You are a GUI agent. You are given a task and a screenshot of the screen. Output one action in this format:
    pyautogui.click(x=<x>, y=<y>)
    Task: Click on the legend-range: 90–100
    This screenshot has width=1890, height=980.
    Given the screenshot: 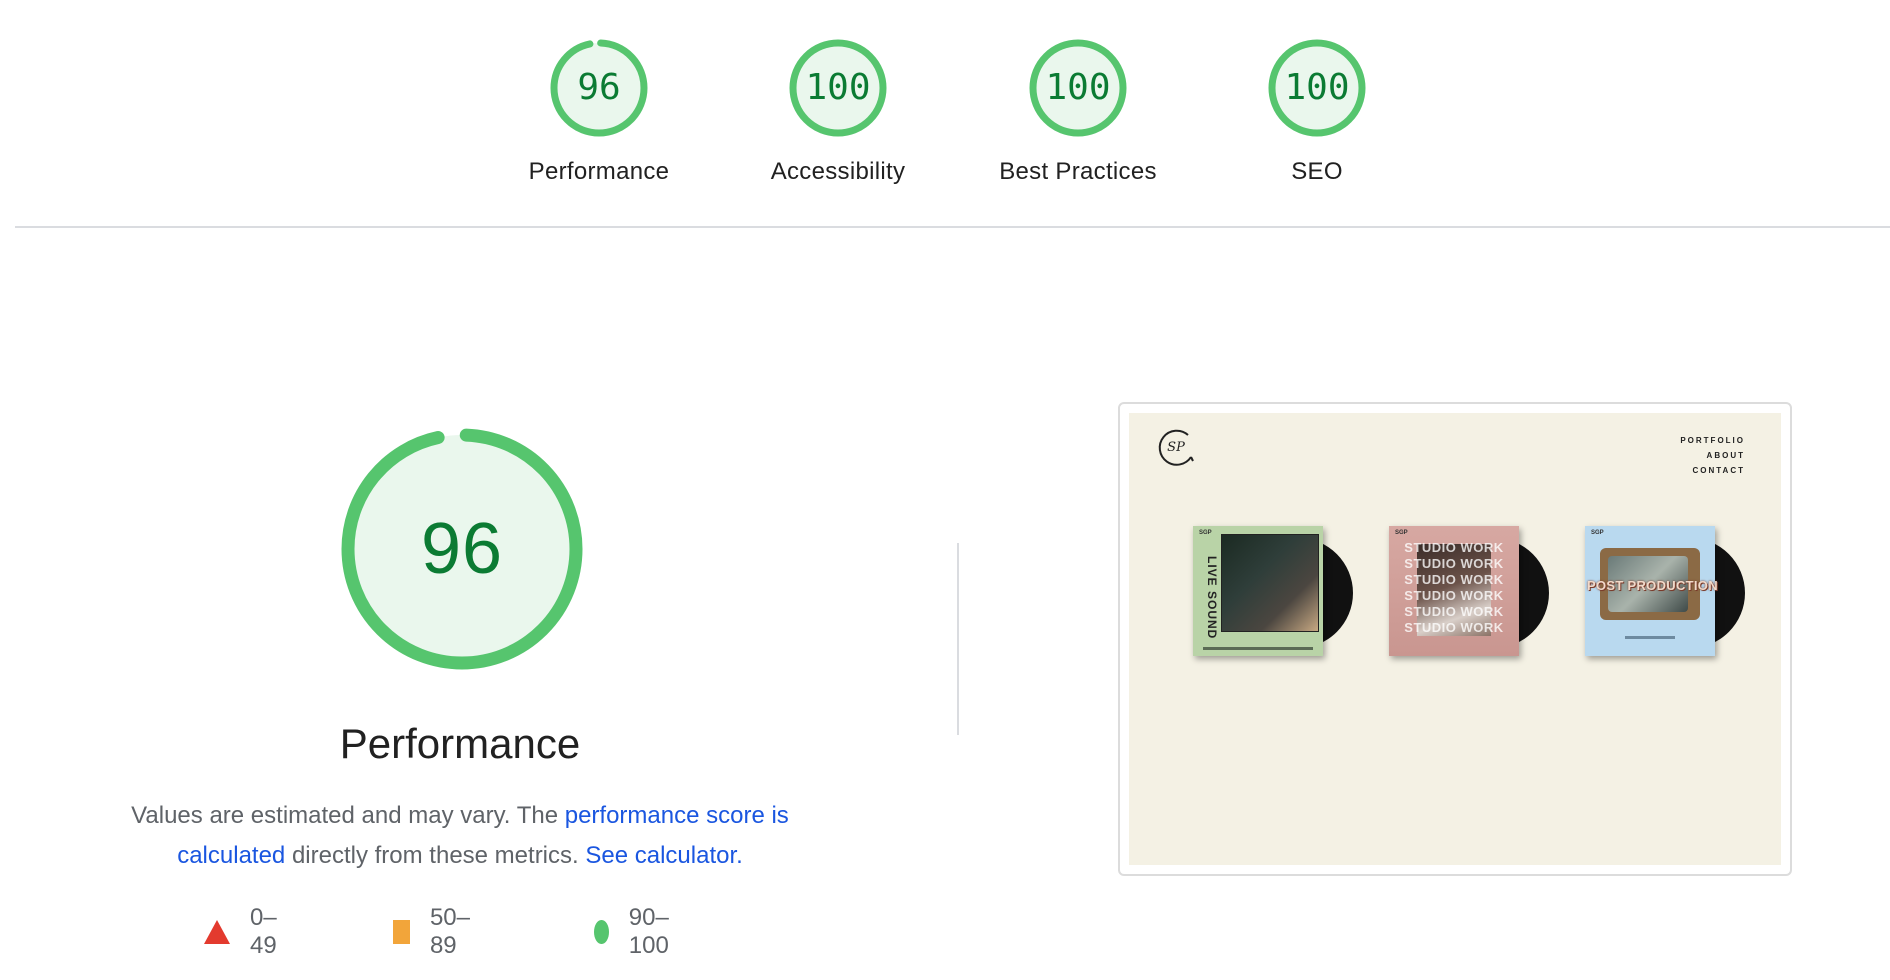 What is the action you would take?
    pyautogui.click(x=648, y=931)
    